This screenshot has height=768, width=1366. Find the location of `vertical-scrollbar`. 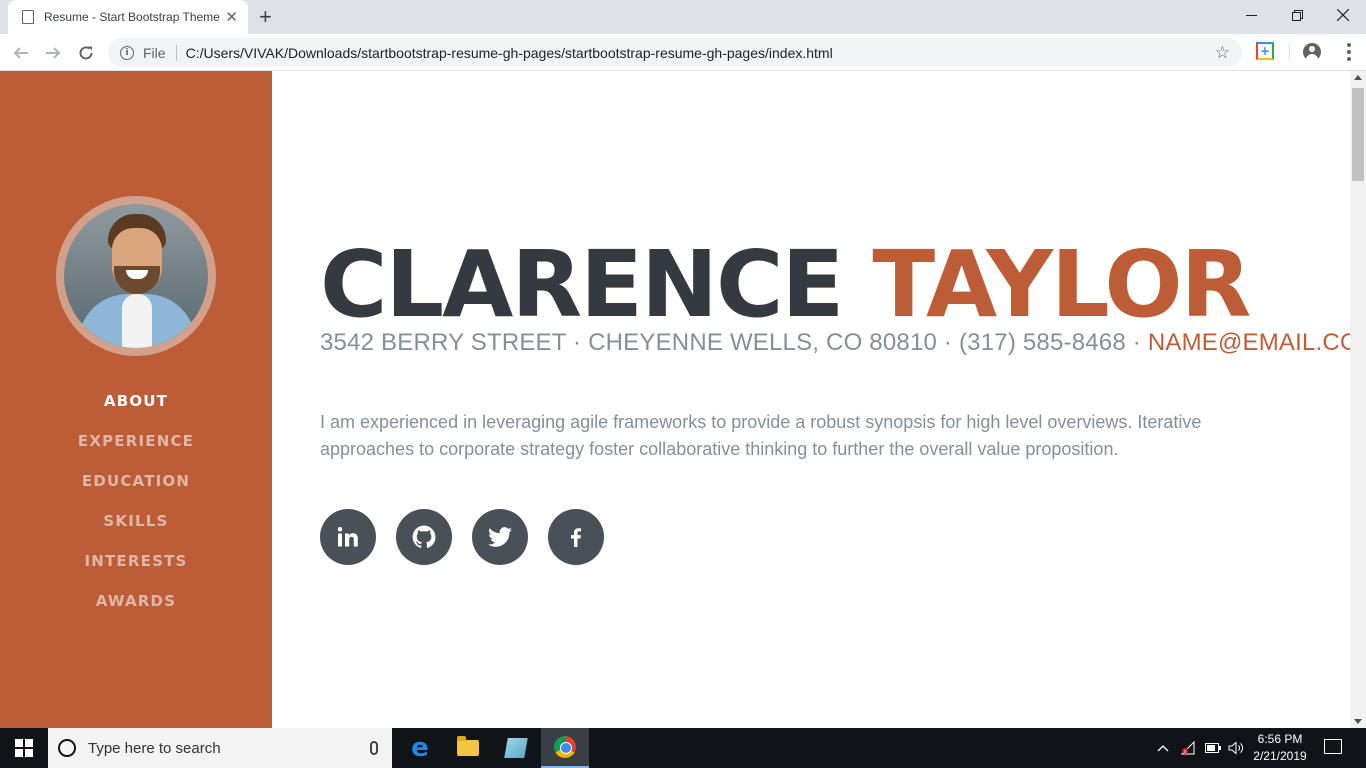

vertical-scrollbar is located at coordinates (1358, 399).